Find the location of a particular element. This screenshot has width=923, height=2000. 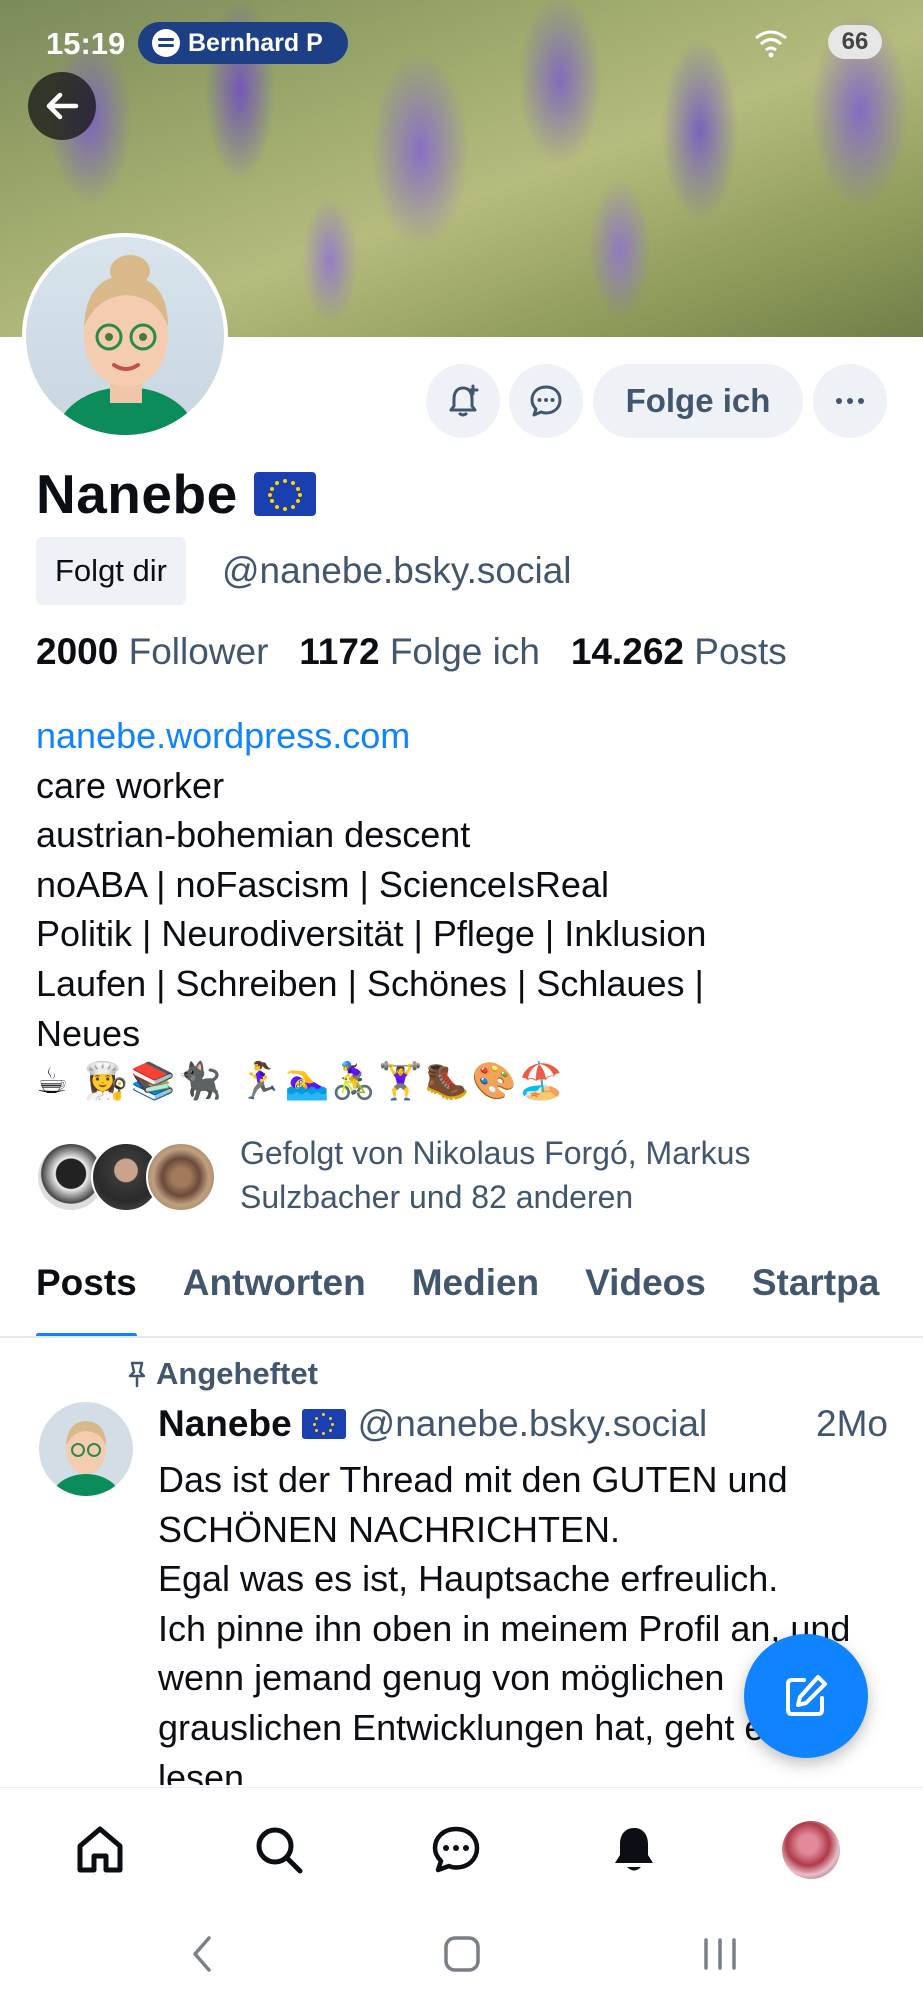

followers-count: 2000 is located at coordinates (77, 651).